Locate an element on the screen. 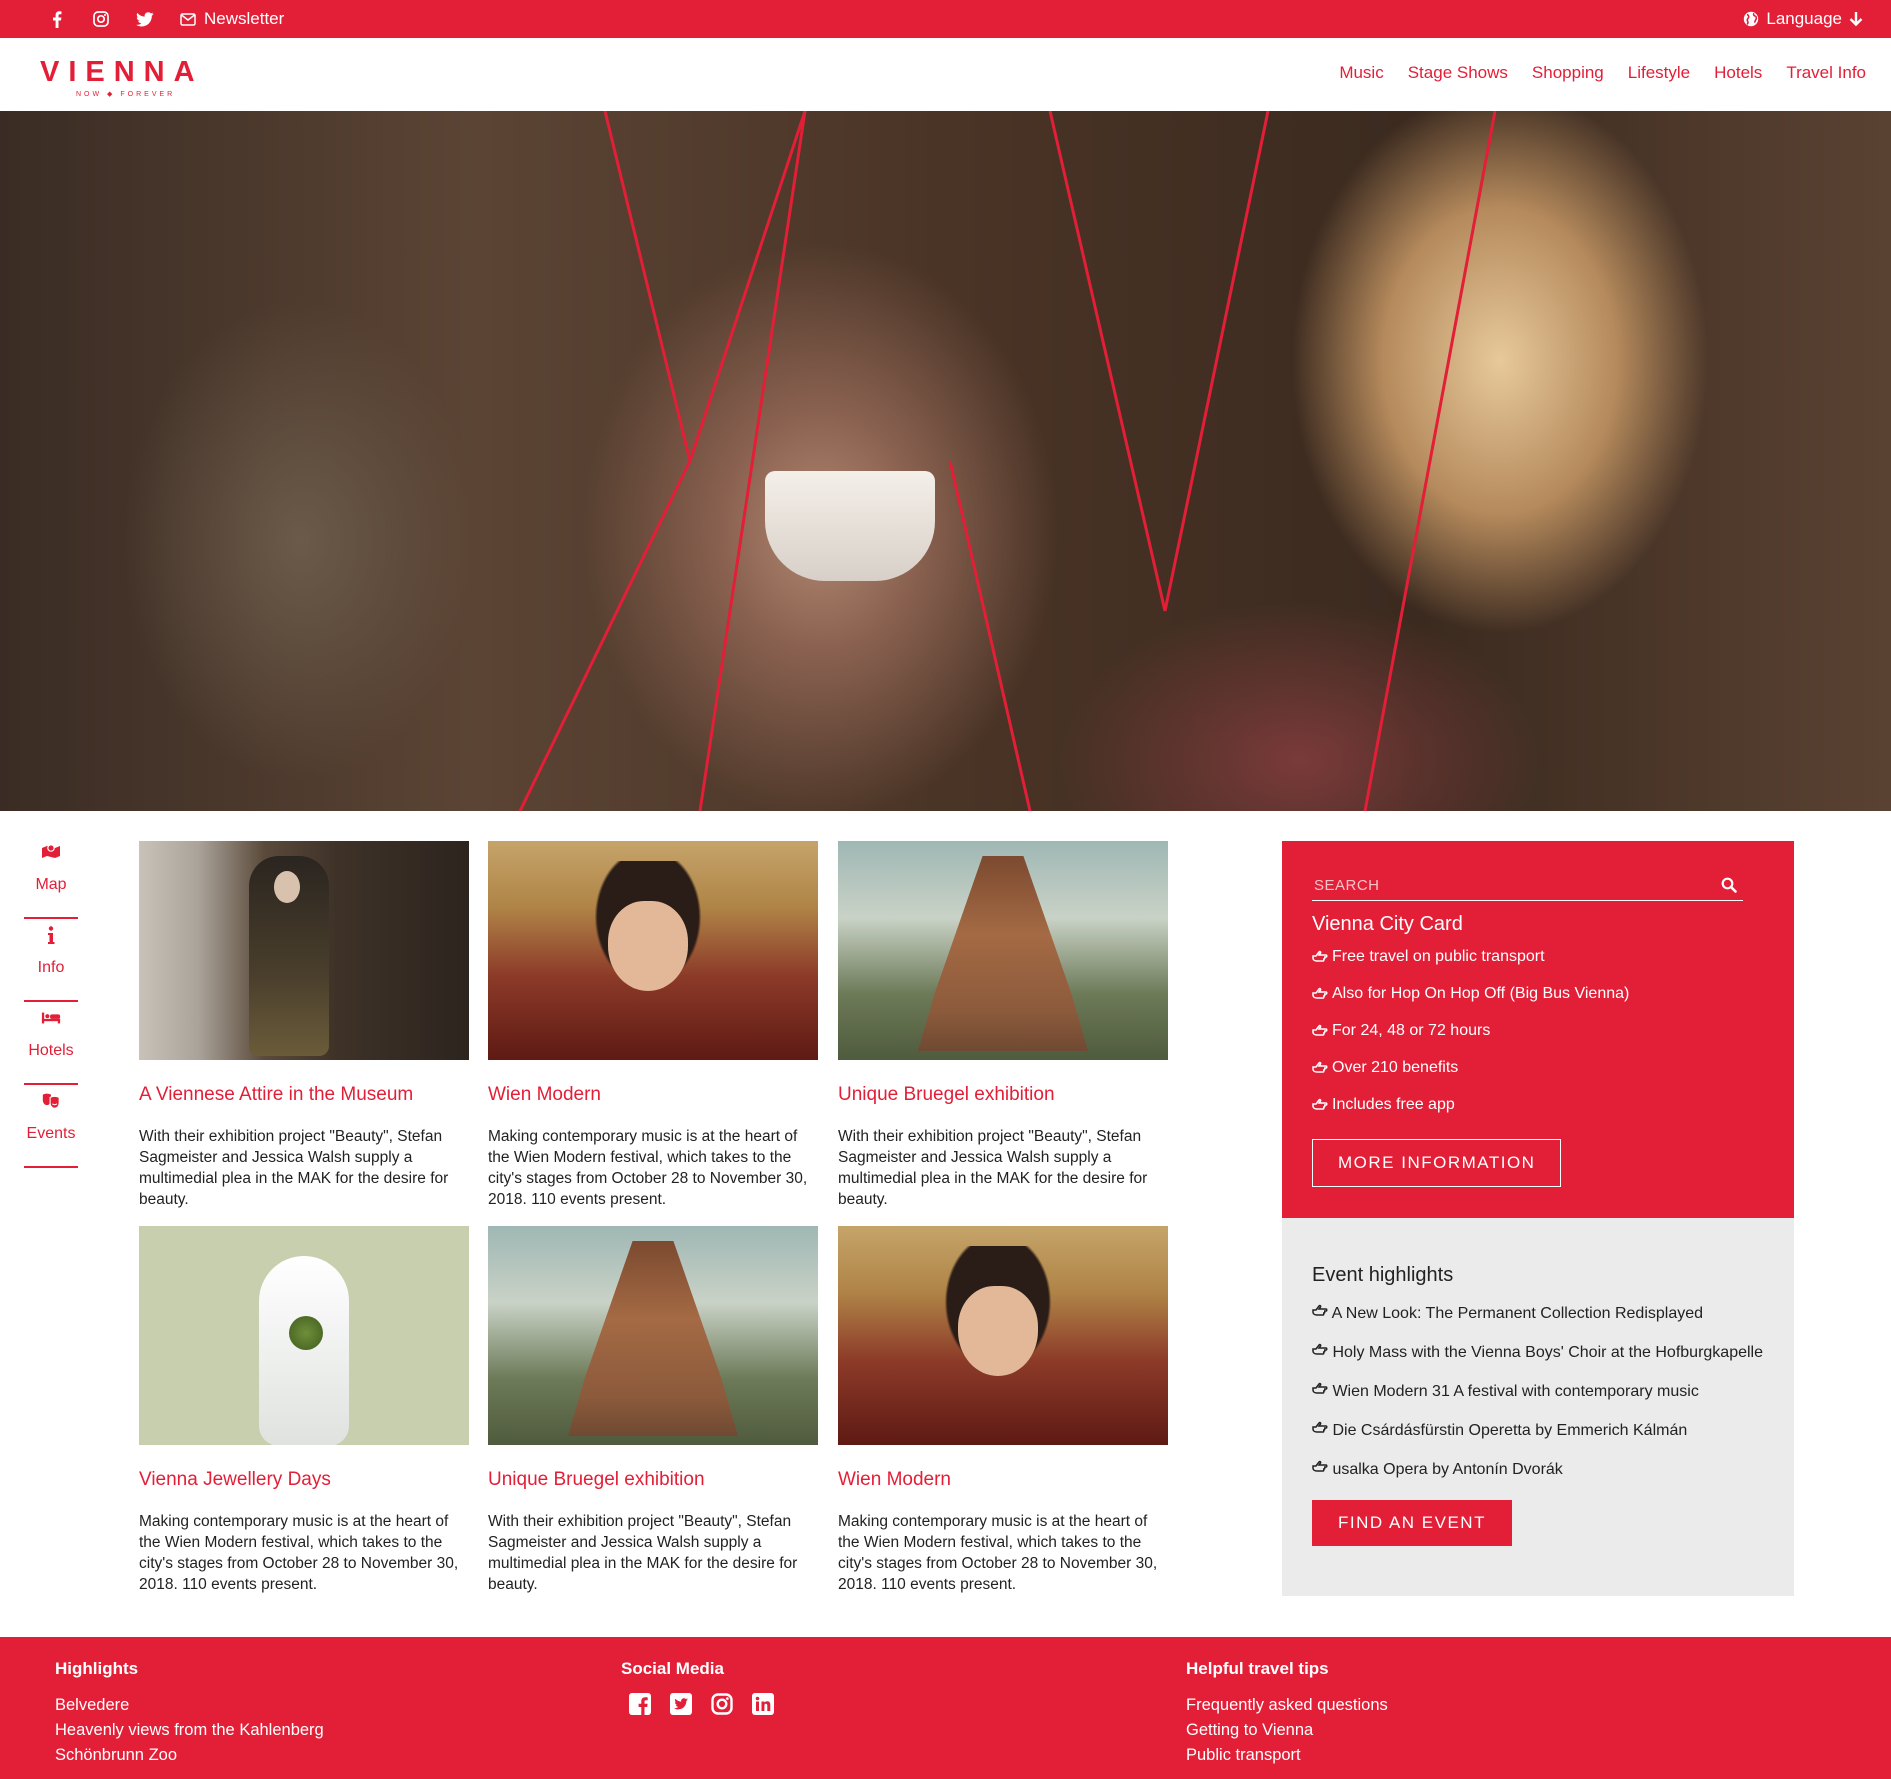  logo-tagline: NOW ◆ FOREVER is located at coordinates (126, 94).